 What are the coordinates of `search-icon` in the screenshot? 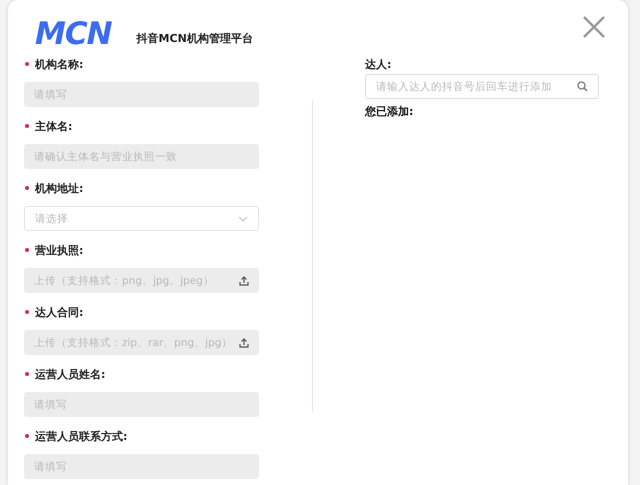 It's located at (582, 86).